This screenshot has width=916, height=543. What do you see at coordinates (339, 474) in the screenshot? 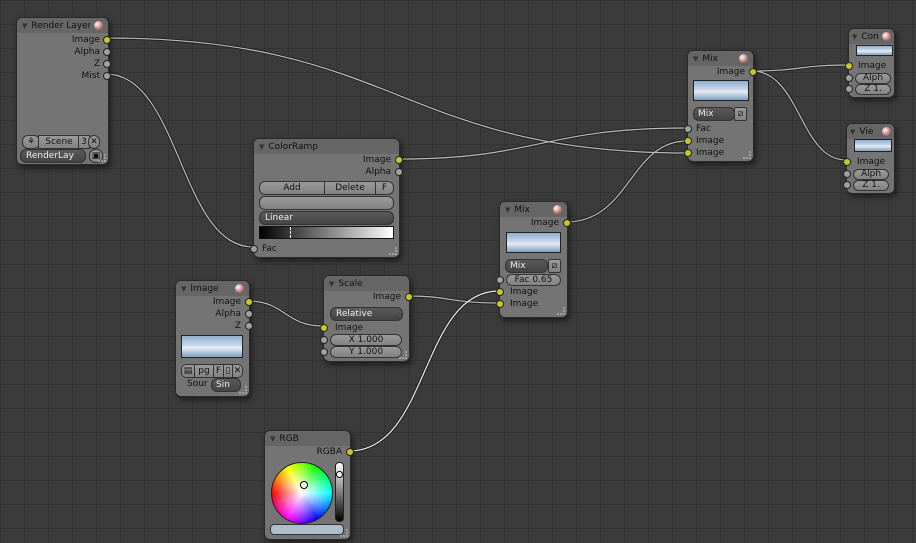
I see `value-slider-handle` at bounding box center [339, 474].